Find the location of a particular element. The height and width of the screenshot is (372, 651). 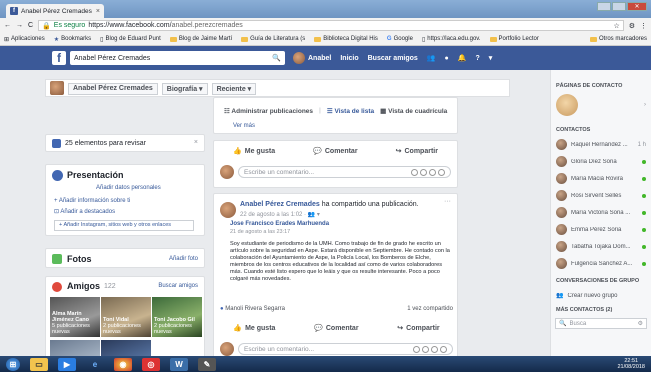

word-icon: W is located at coordinates (179, 364).